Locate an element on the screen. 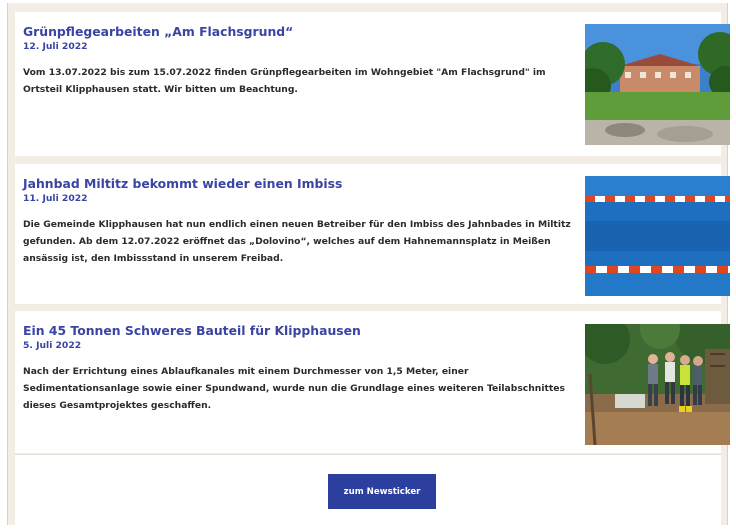 Image resolution: width=736 pixels, height=530 pixels. news-date: 11. Juli 2022 is located at coordinates (55, 198).